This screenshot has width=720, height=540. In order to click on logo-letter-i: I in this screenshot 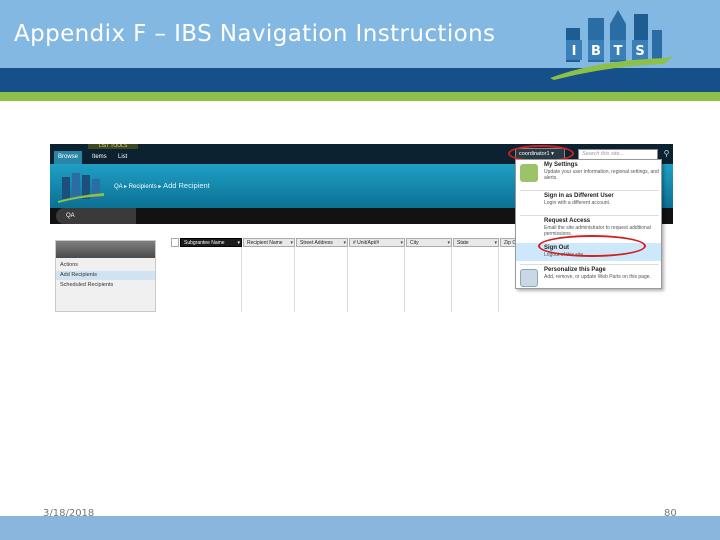, I will do `click(574, 51)`.